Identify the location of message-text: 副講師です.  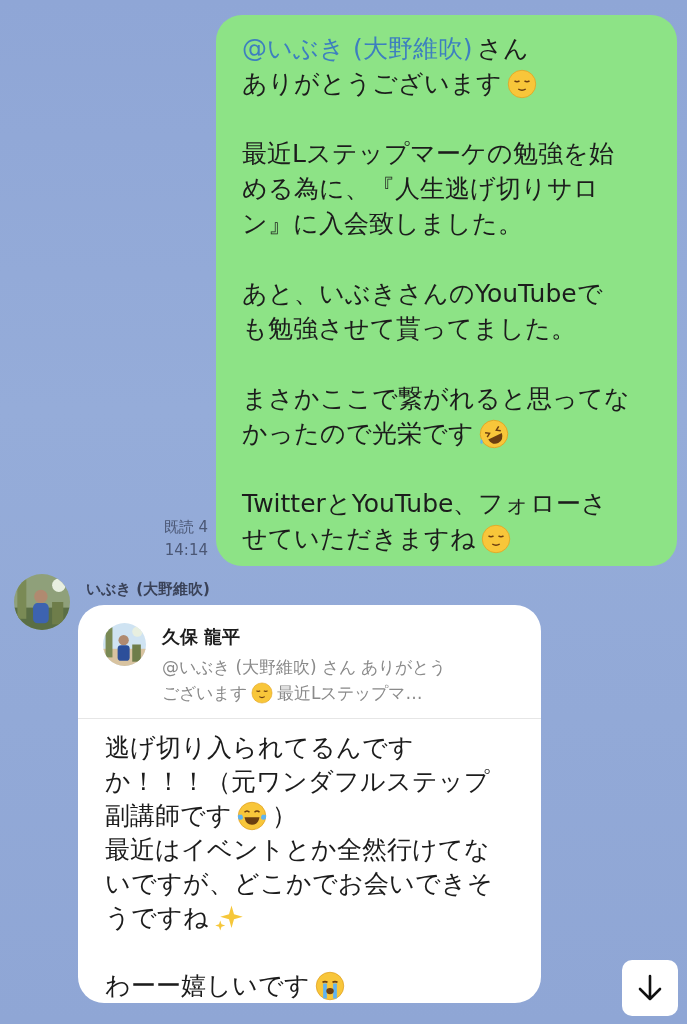
(168, 815).